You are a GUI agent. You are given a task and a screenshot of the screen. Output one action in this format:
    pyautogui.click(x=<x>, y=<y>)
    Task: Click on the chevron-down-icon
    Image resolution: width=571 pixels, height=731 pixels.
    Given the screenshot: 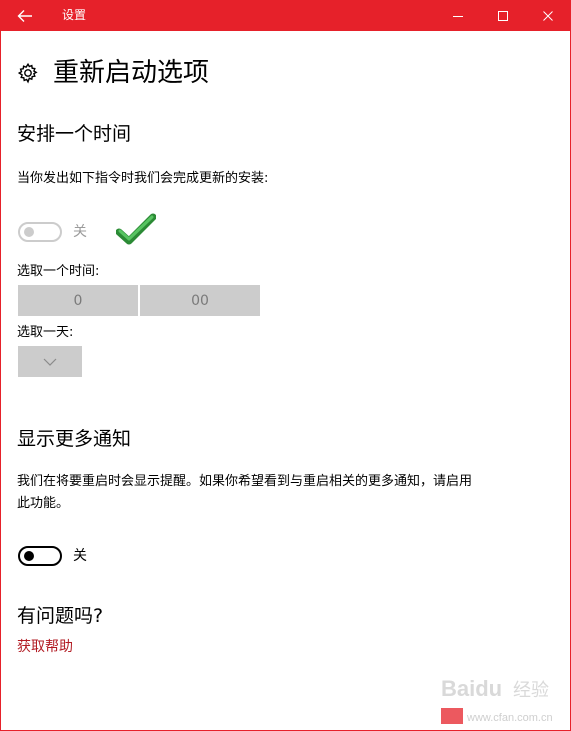 What is the action you would take?
    pyautogui.click(x=50, y=362)
    